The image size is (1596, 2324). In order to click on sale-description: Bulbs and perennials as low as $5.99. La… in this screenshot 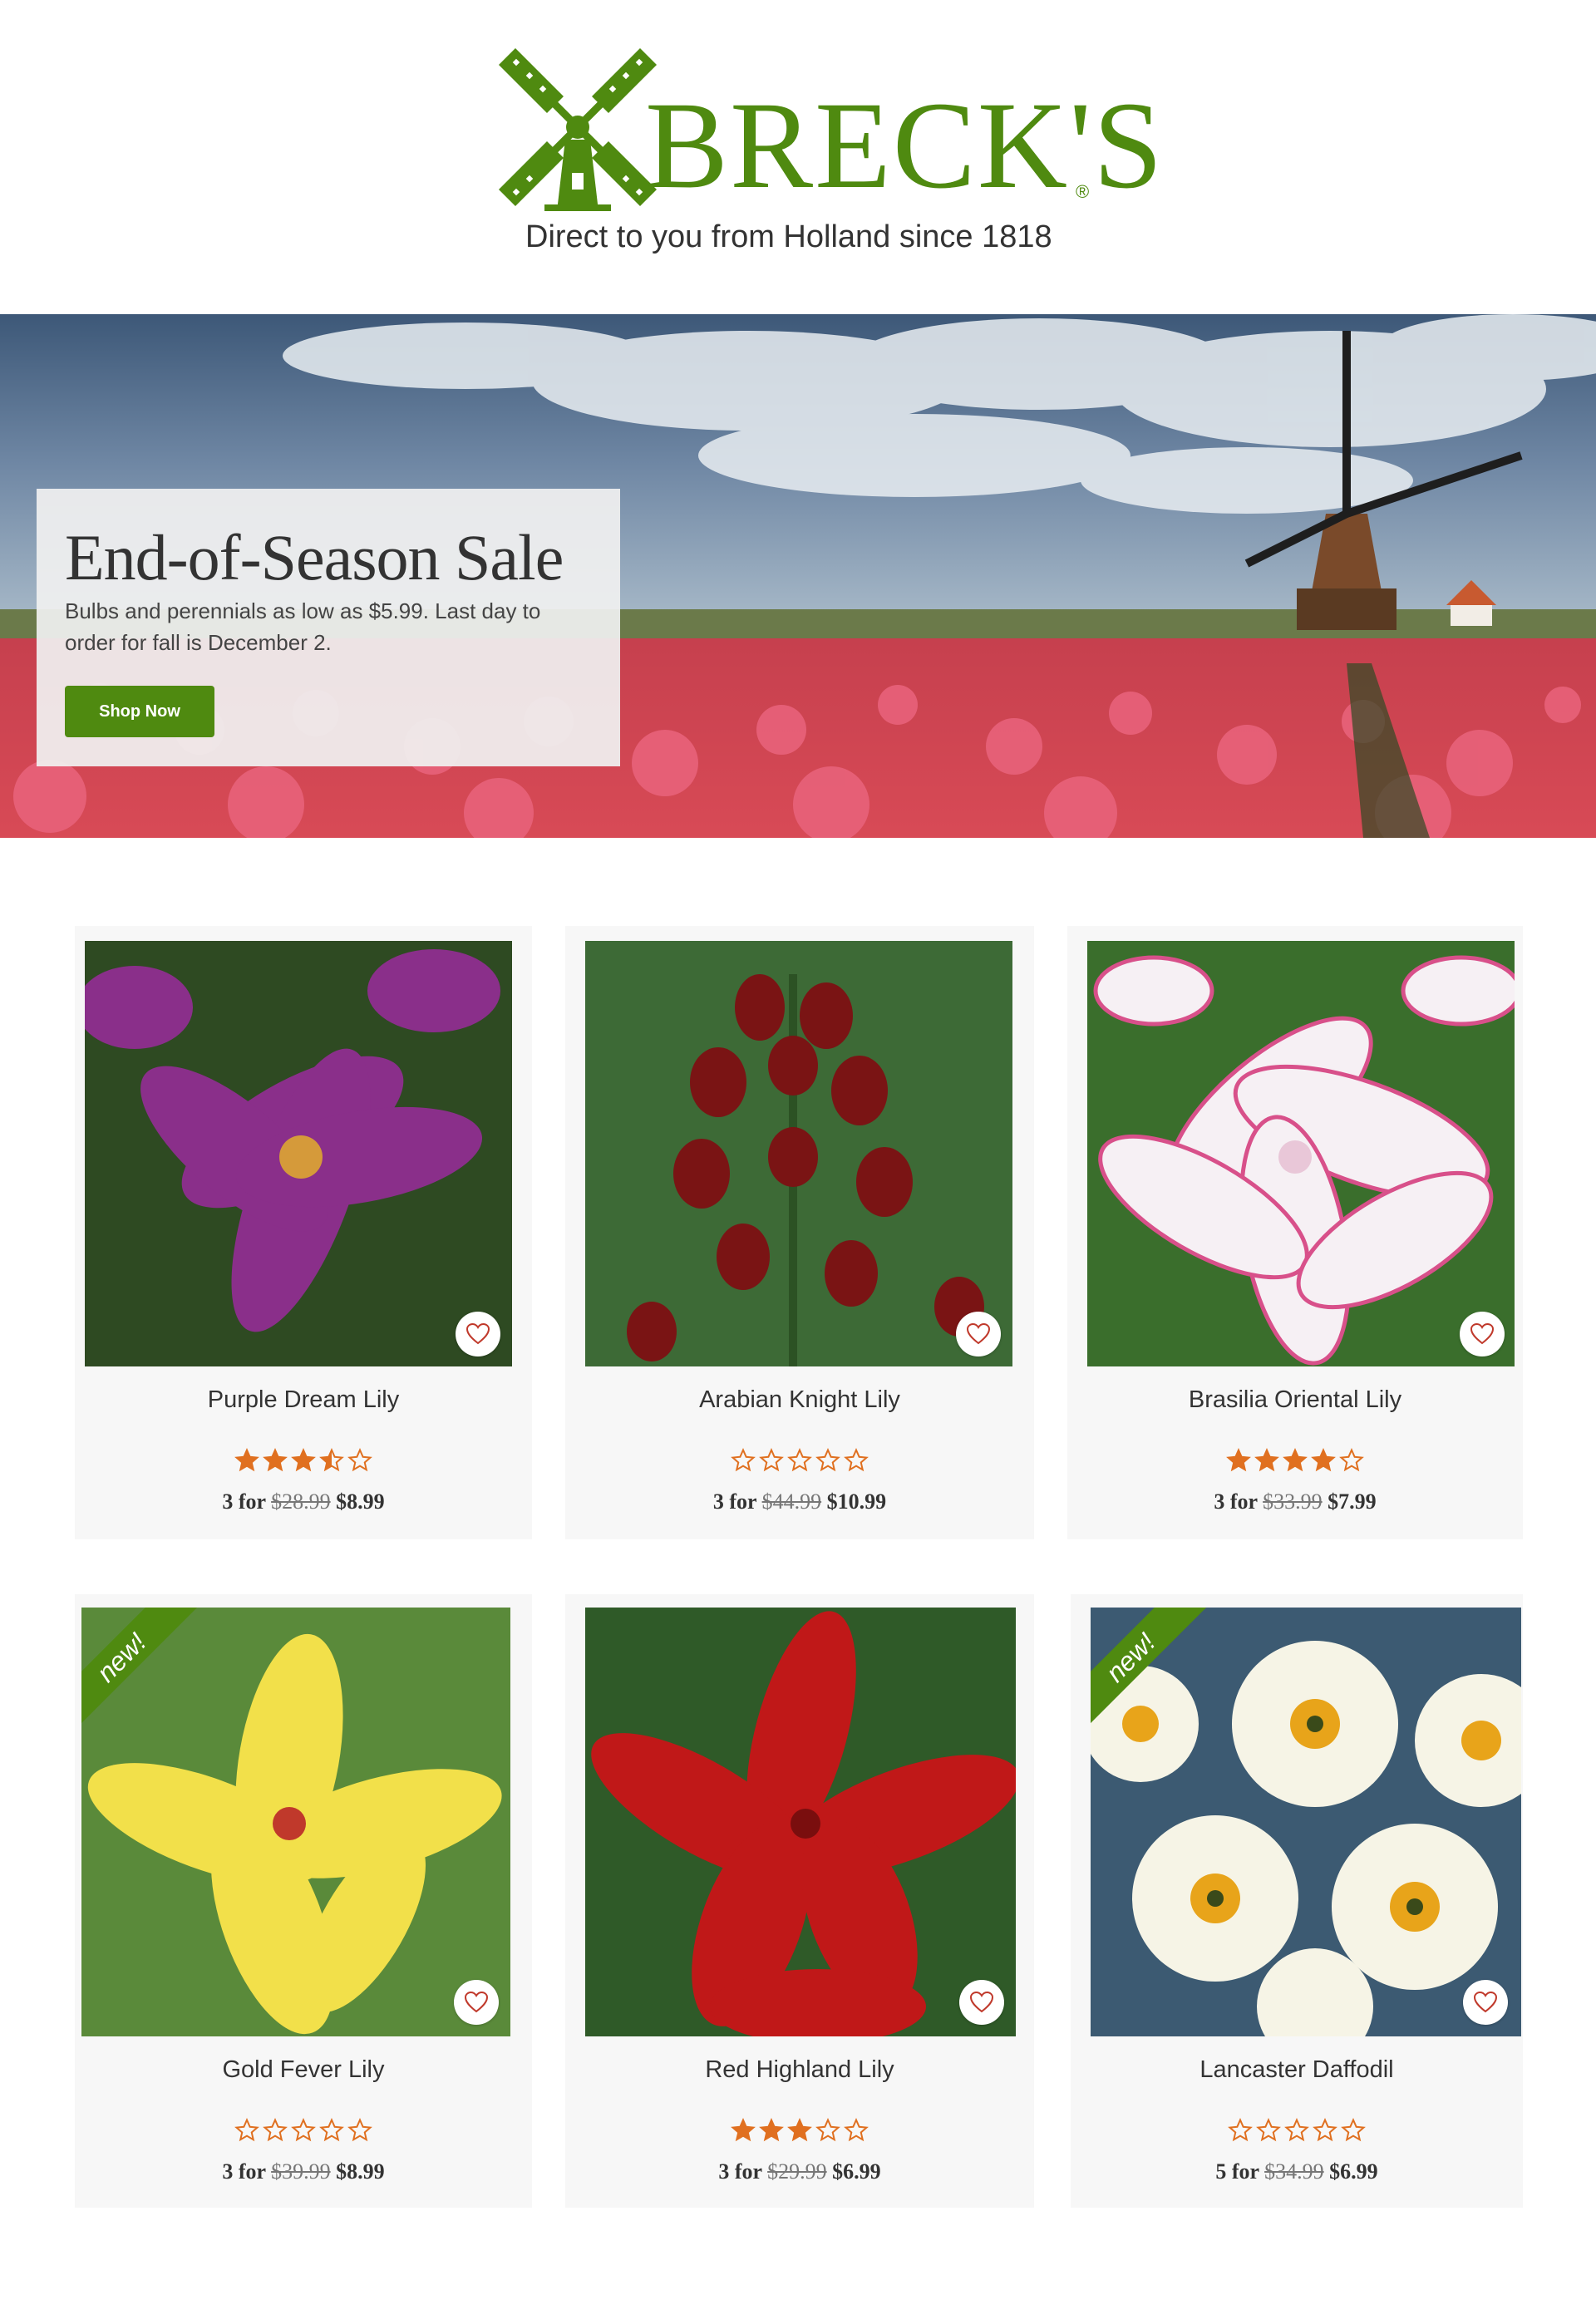, I will do `click(303, 626)`.